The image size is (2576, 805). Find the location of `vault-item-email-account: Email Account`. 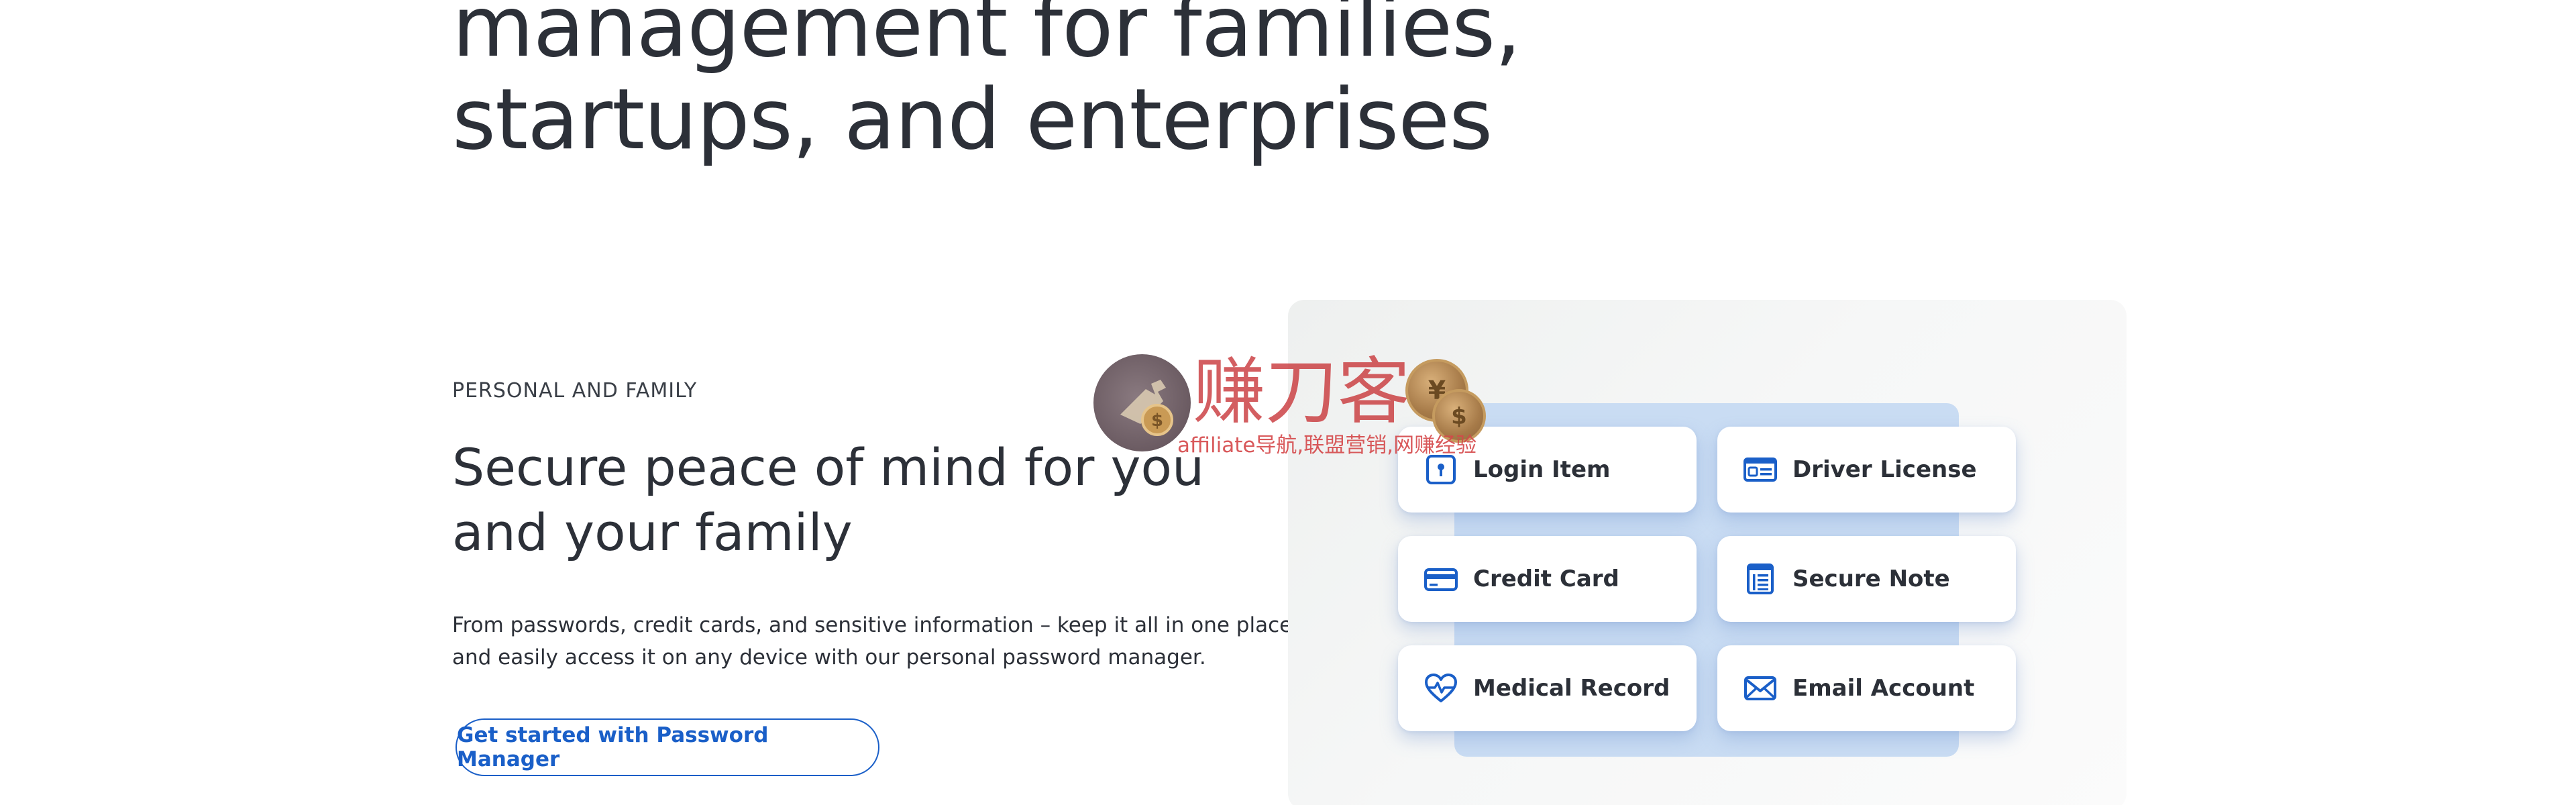

vault-item-email-account: Email Account is located at coordinates (1866, 688).